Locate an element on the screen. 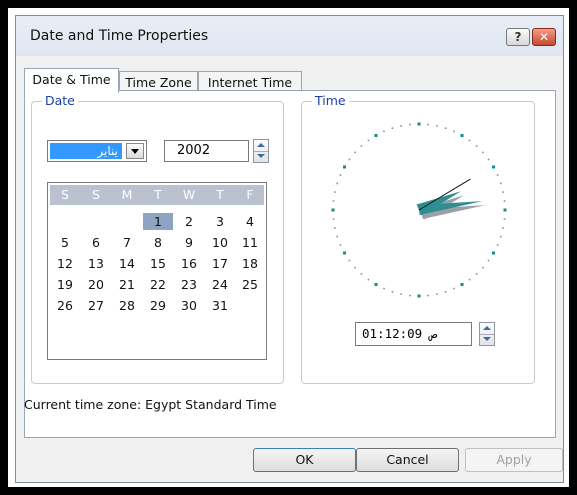 This screenshot has height=495, width=577. calendar-day: 18 is located at coordinates (250, 263).